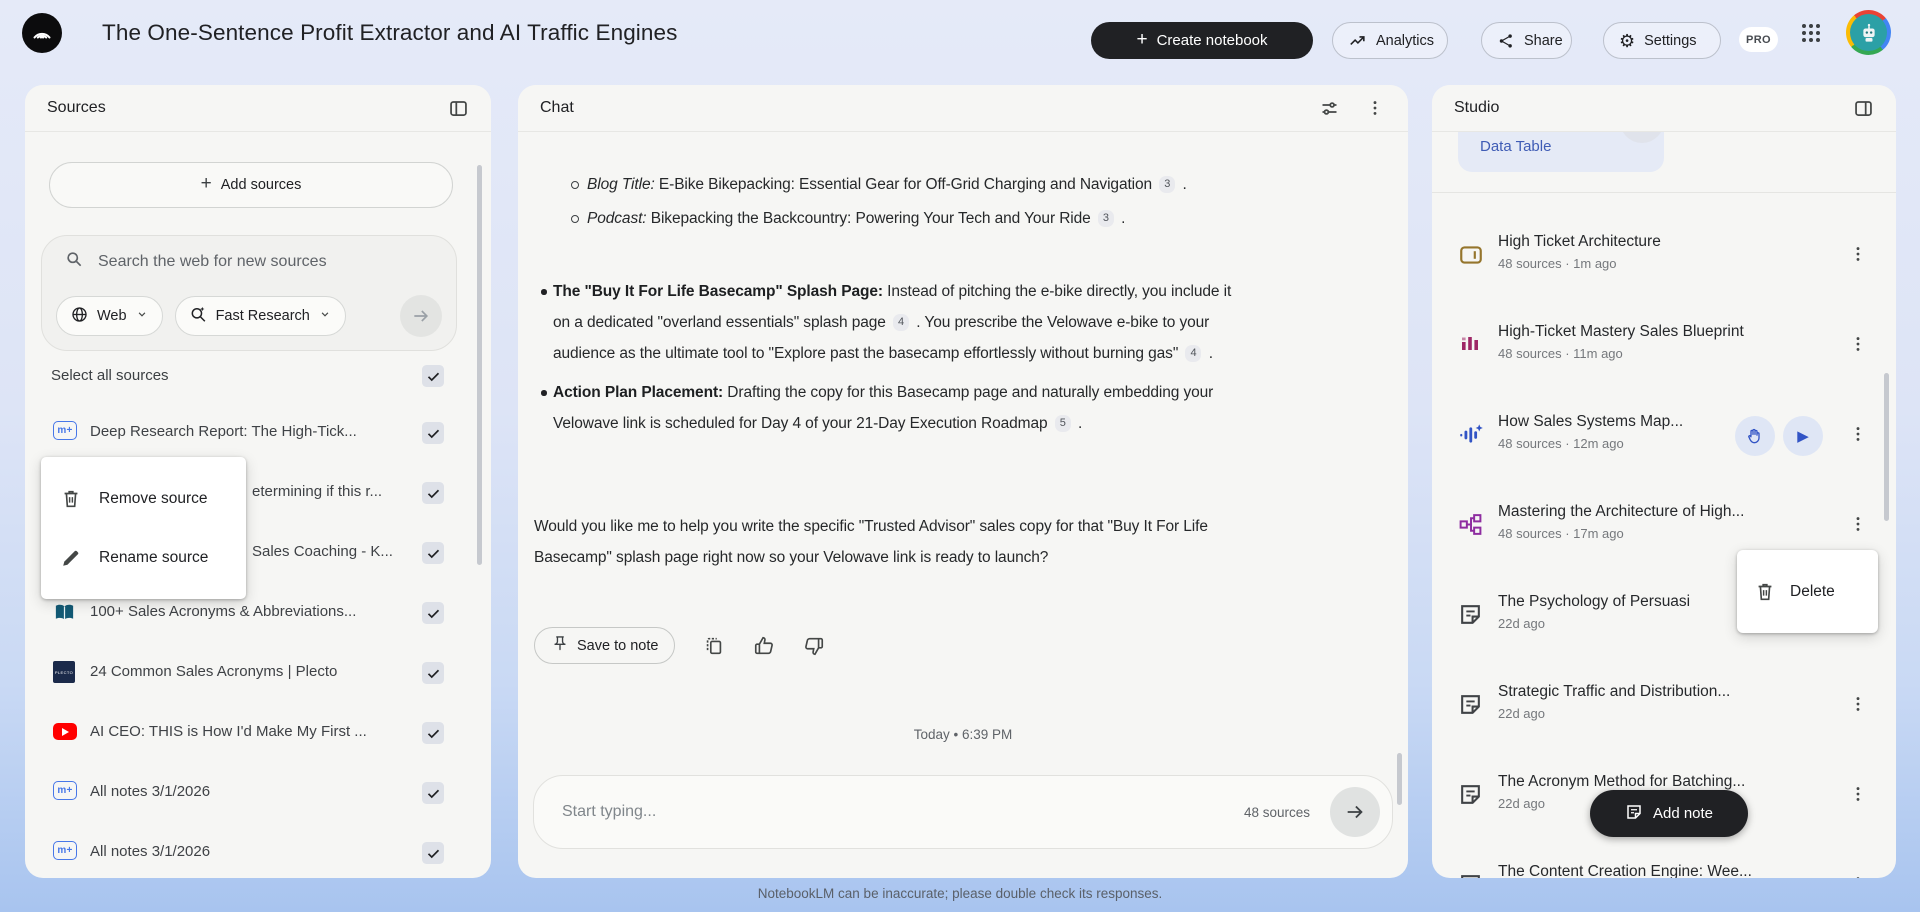 The width and height of the screenshot is (1920, 912). I want to click on share-label: Share, so click(1543, 40).